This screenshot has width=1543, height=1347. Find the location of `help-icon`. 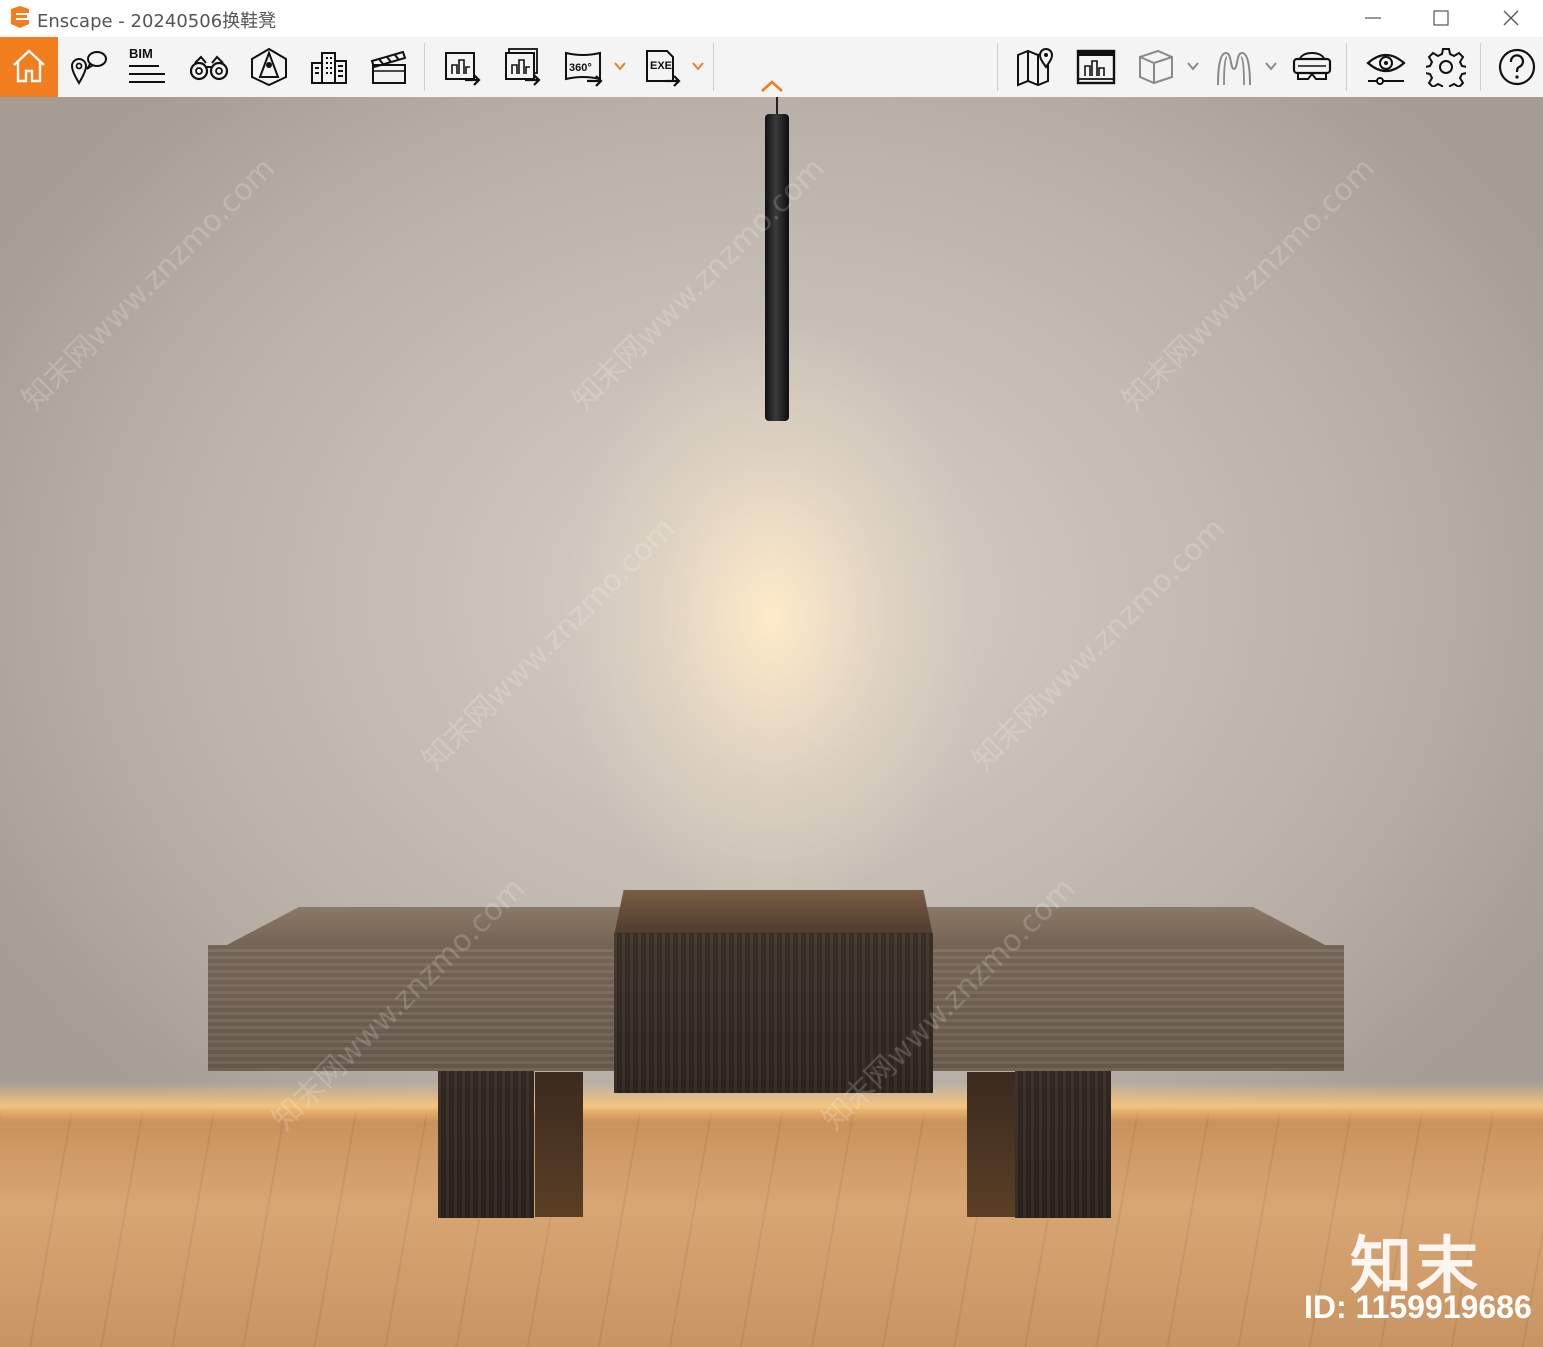

help-icon is located at coordinates (1517, 67).